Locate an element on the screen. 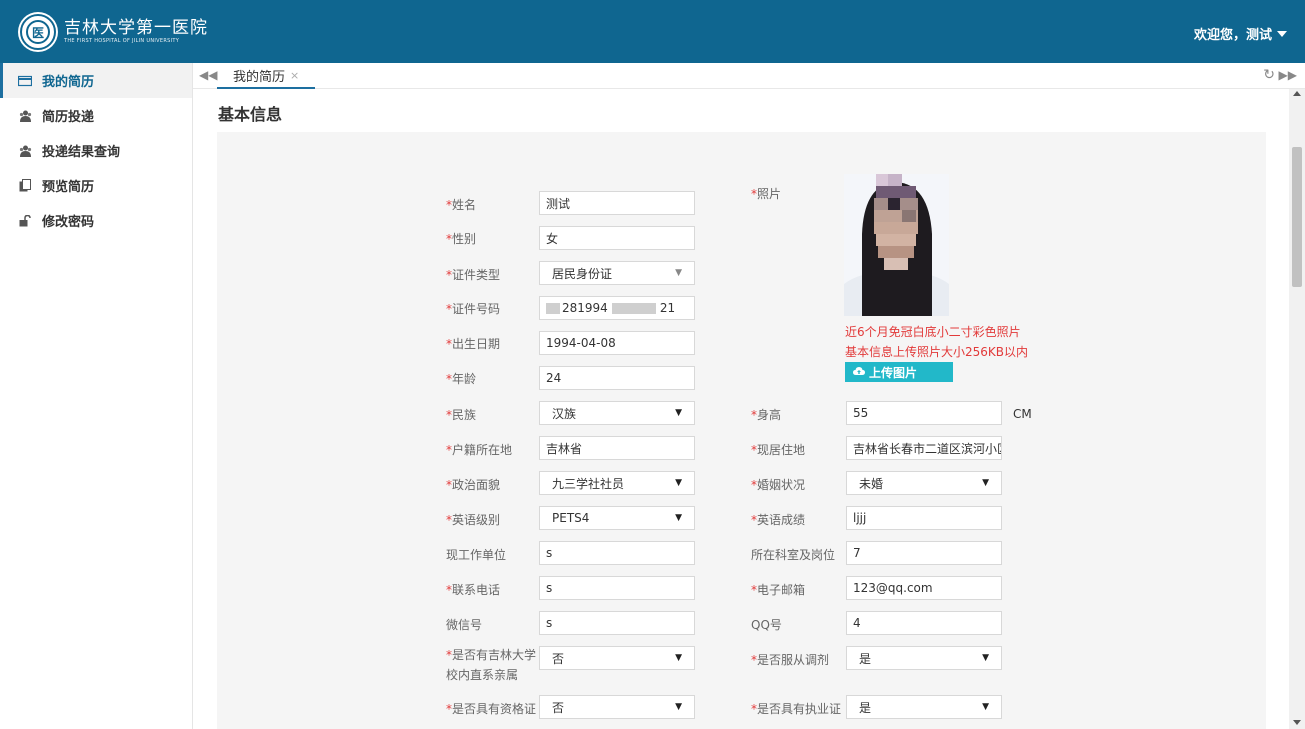 This screenshot has width=1305, height=729. phone-input: s is located at coordinates (617, 588).